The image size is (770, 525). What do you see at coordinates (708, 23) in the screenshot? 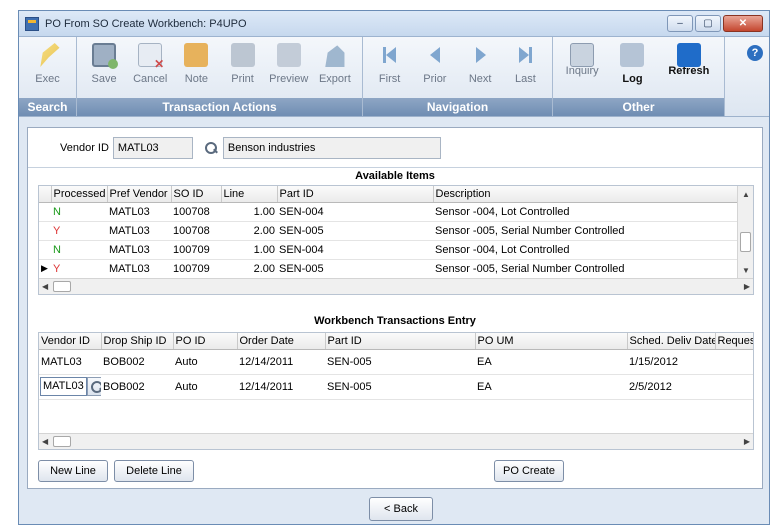
I see `maximize-button: ▢` at bounding box center [708, 23].